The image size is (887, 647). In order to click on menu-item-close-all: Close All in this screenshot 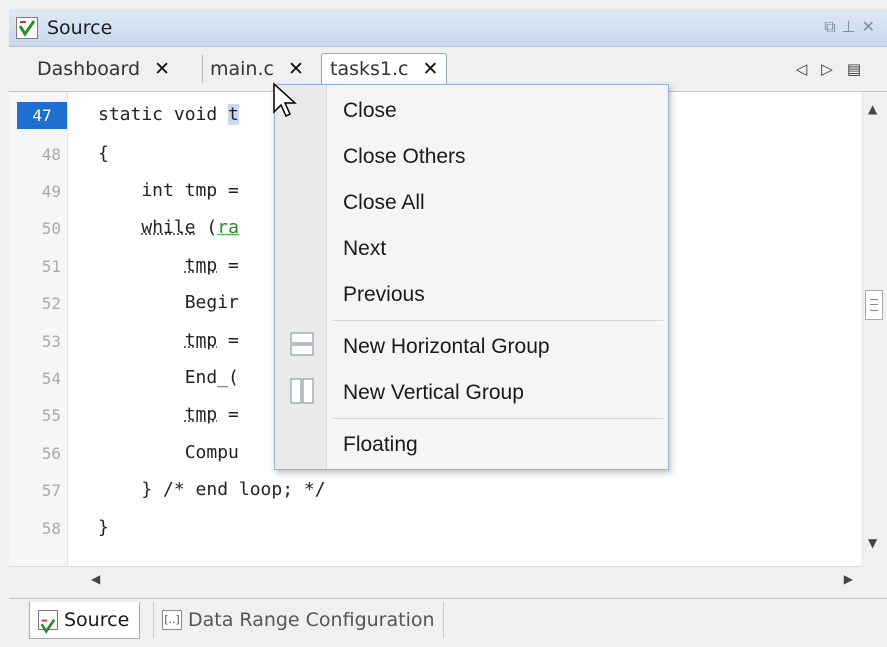, I will do `click(384, 203)`.